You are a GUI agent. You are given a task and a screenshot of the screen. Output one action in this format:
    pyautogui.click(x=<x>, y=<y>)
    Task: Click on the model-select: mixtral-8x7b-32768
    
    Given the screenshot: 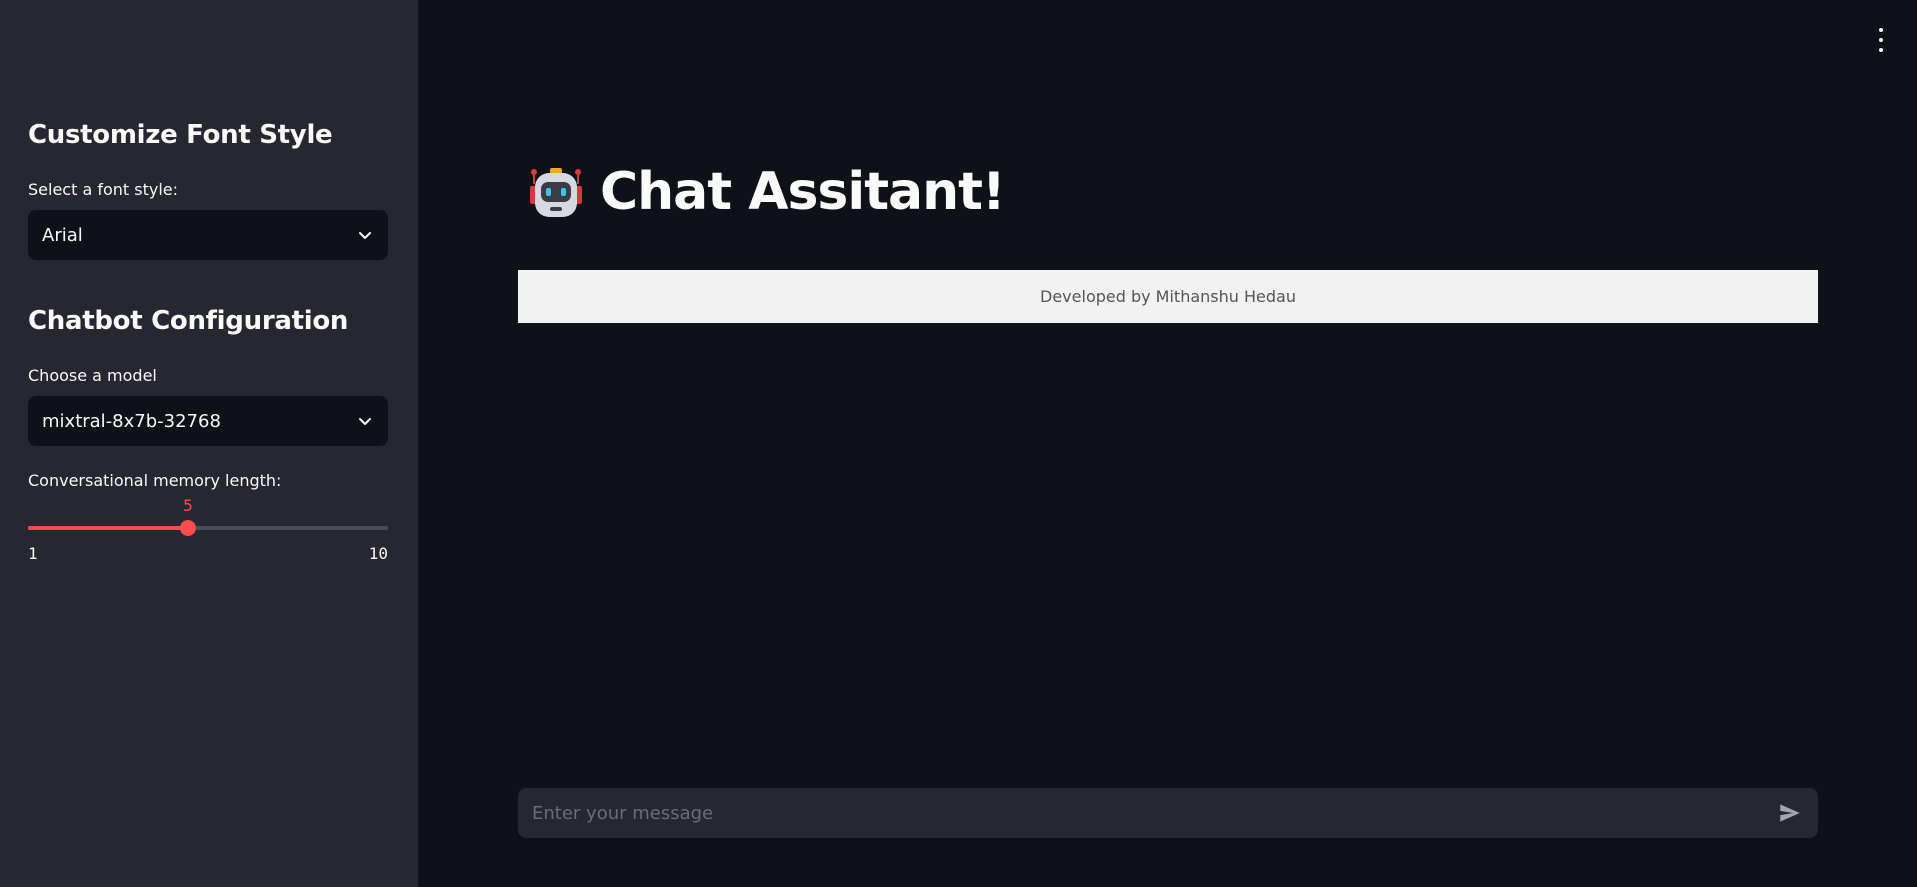 What is the action you would take?
    pyautogui.click(x=208, y=421)
    